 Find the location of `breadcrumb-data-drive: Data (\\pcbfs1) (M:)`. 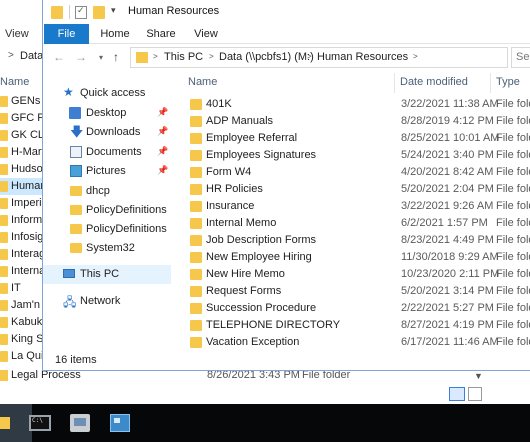

breadcrumb-data-drive: Data (\\pcbfs1) (M:) is located at coordinates (266, 57).